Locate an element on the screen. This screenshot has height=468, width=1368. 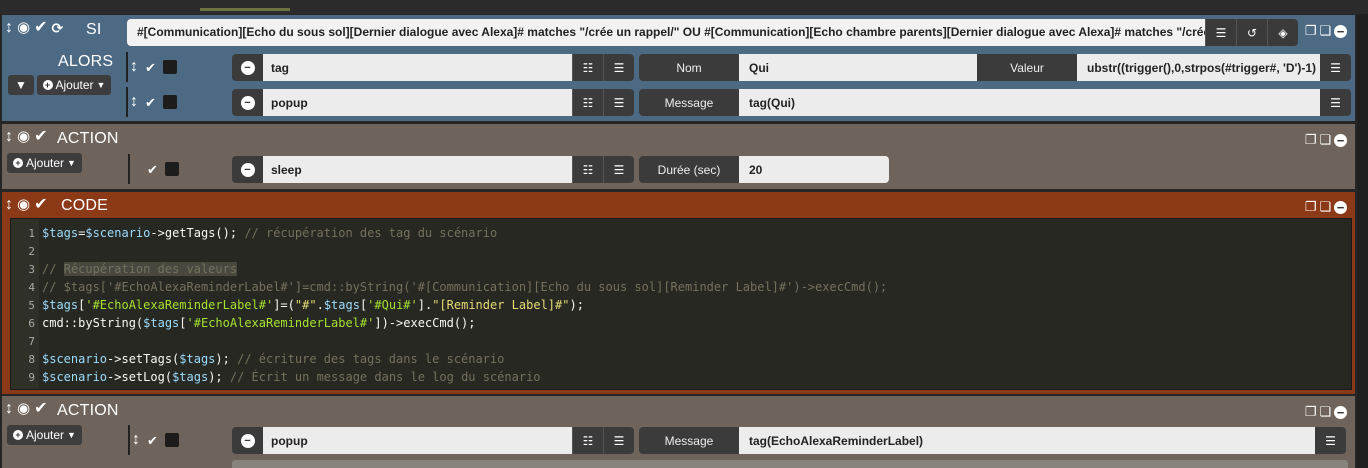
line-number: 5 is located at coordinates (31, 305).